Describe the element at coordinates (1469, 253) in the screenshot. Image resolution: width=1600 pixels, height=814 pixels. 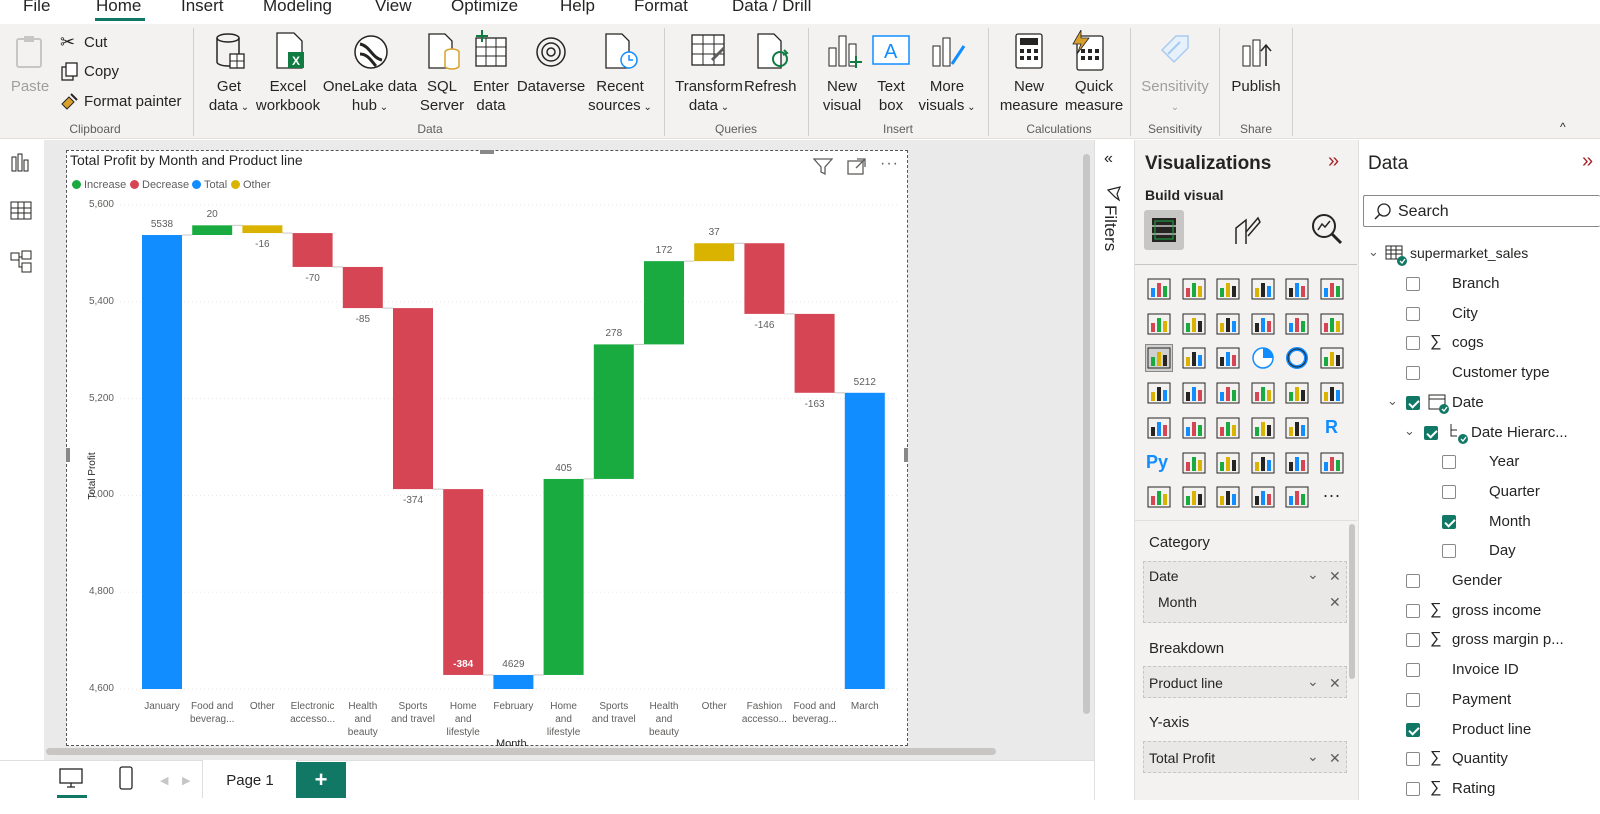
I see `table-name: supermarket_sales` at that location.